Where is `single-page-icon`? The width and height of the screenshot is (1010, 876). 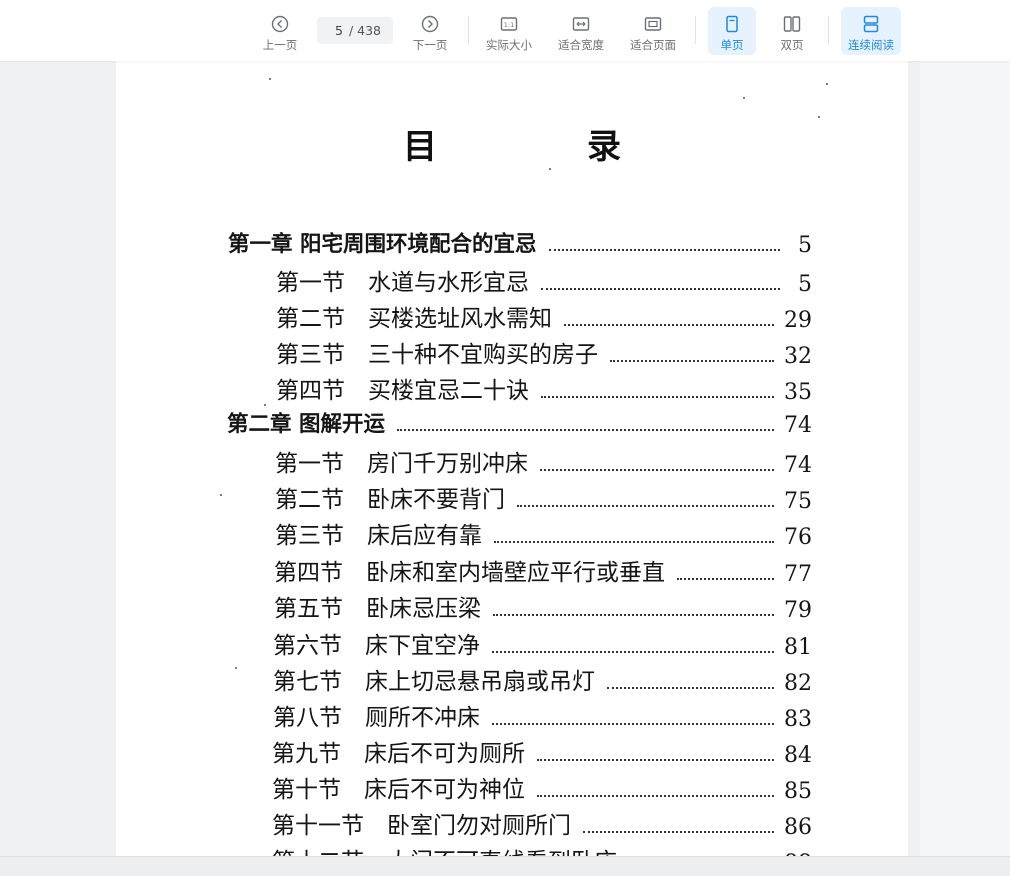
single-page-icon is located at coordinates (732, 24).